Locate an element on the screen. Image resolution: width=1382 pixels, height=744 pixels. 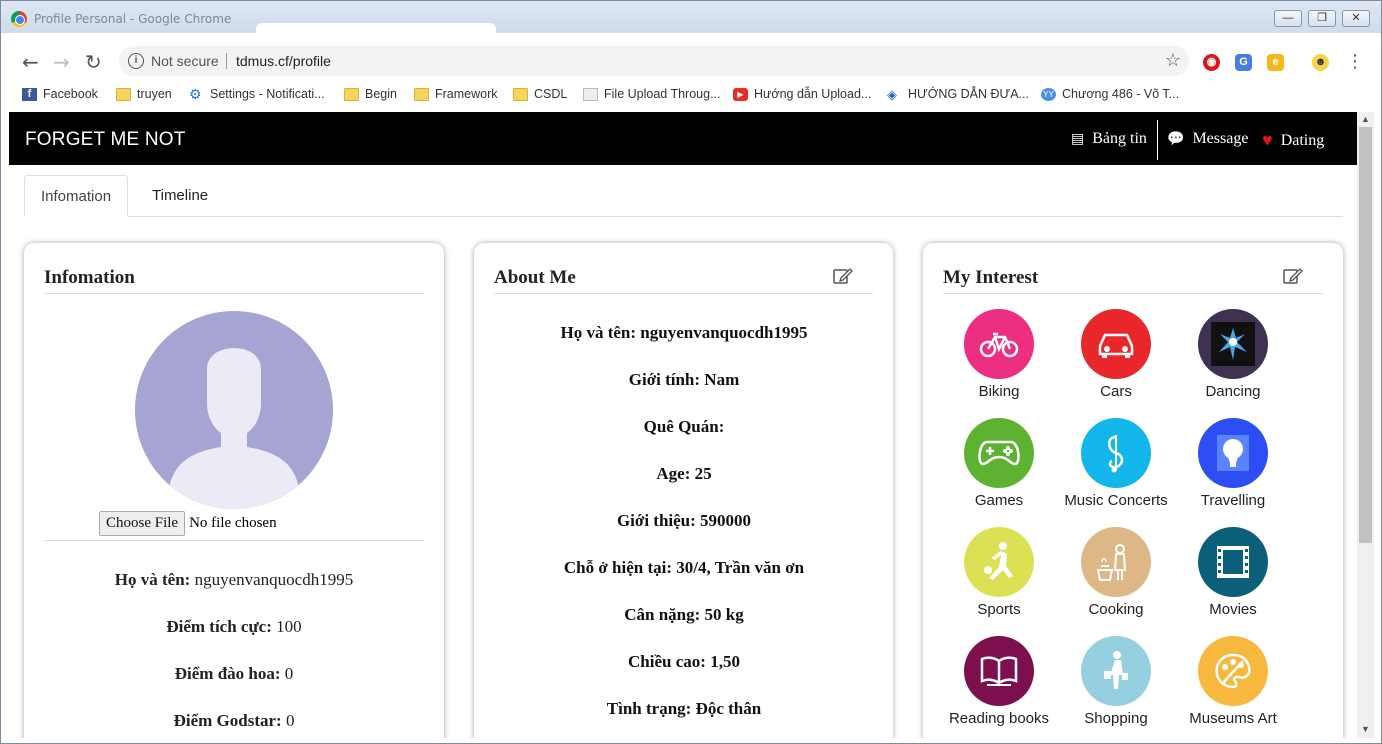
nav-link-bang-tin: ▤ Bảng tin is located at coordinates (1109, 139).